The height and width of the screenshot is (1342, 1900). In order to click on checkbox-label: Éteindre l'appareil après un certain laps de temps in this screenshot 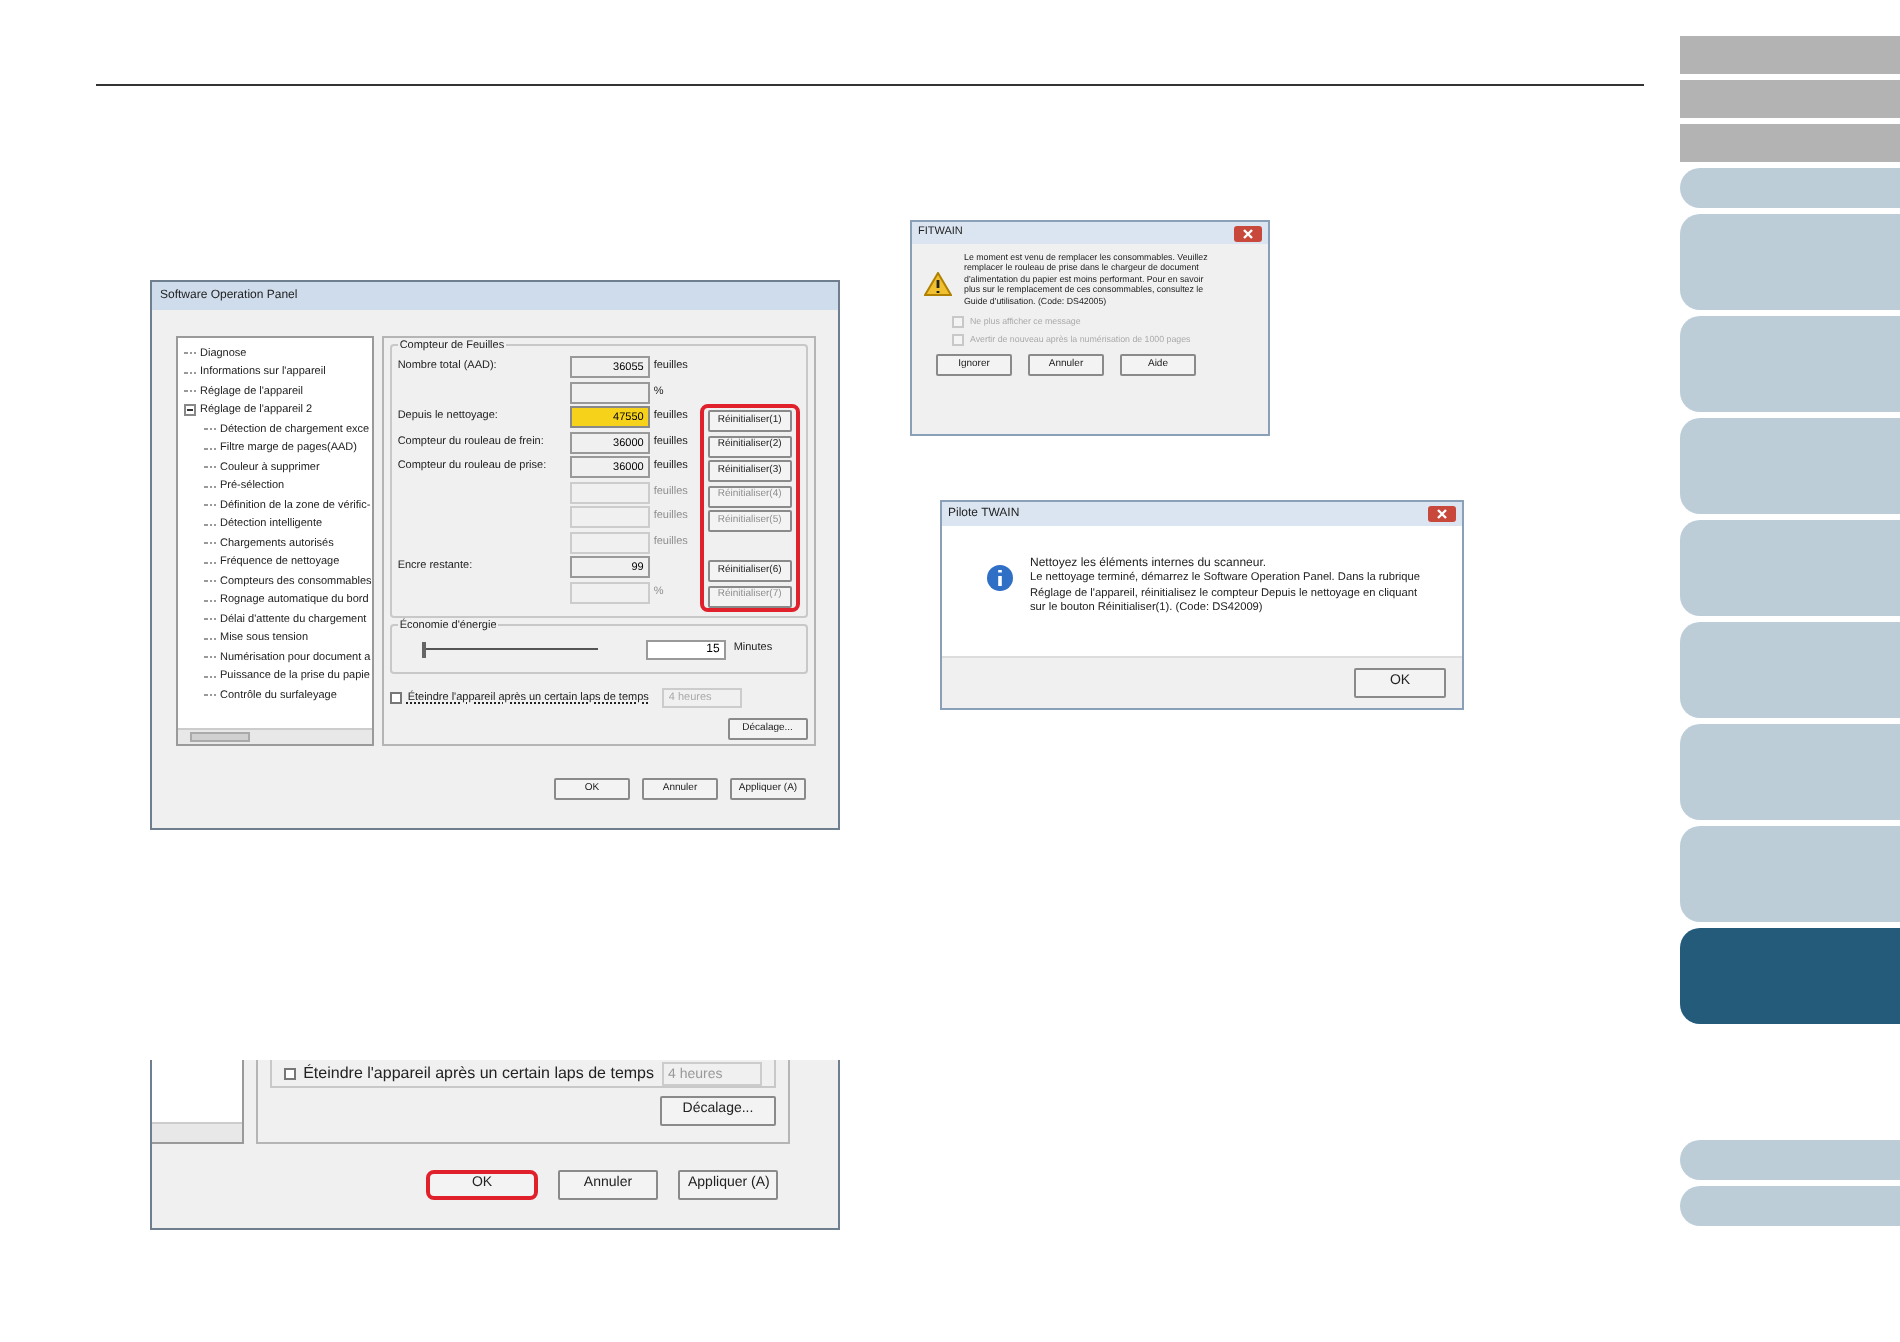, I will do `click(478, 1073)`.